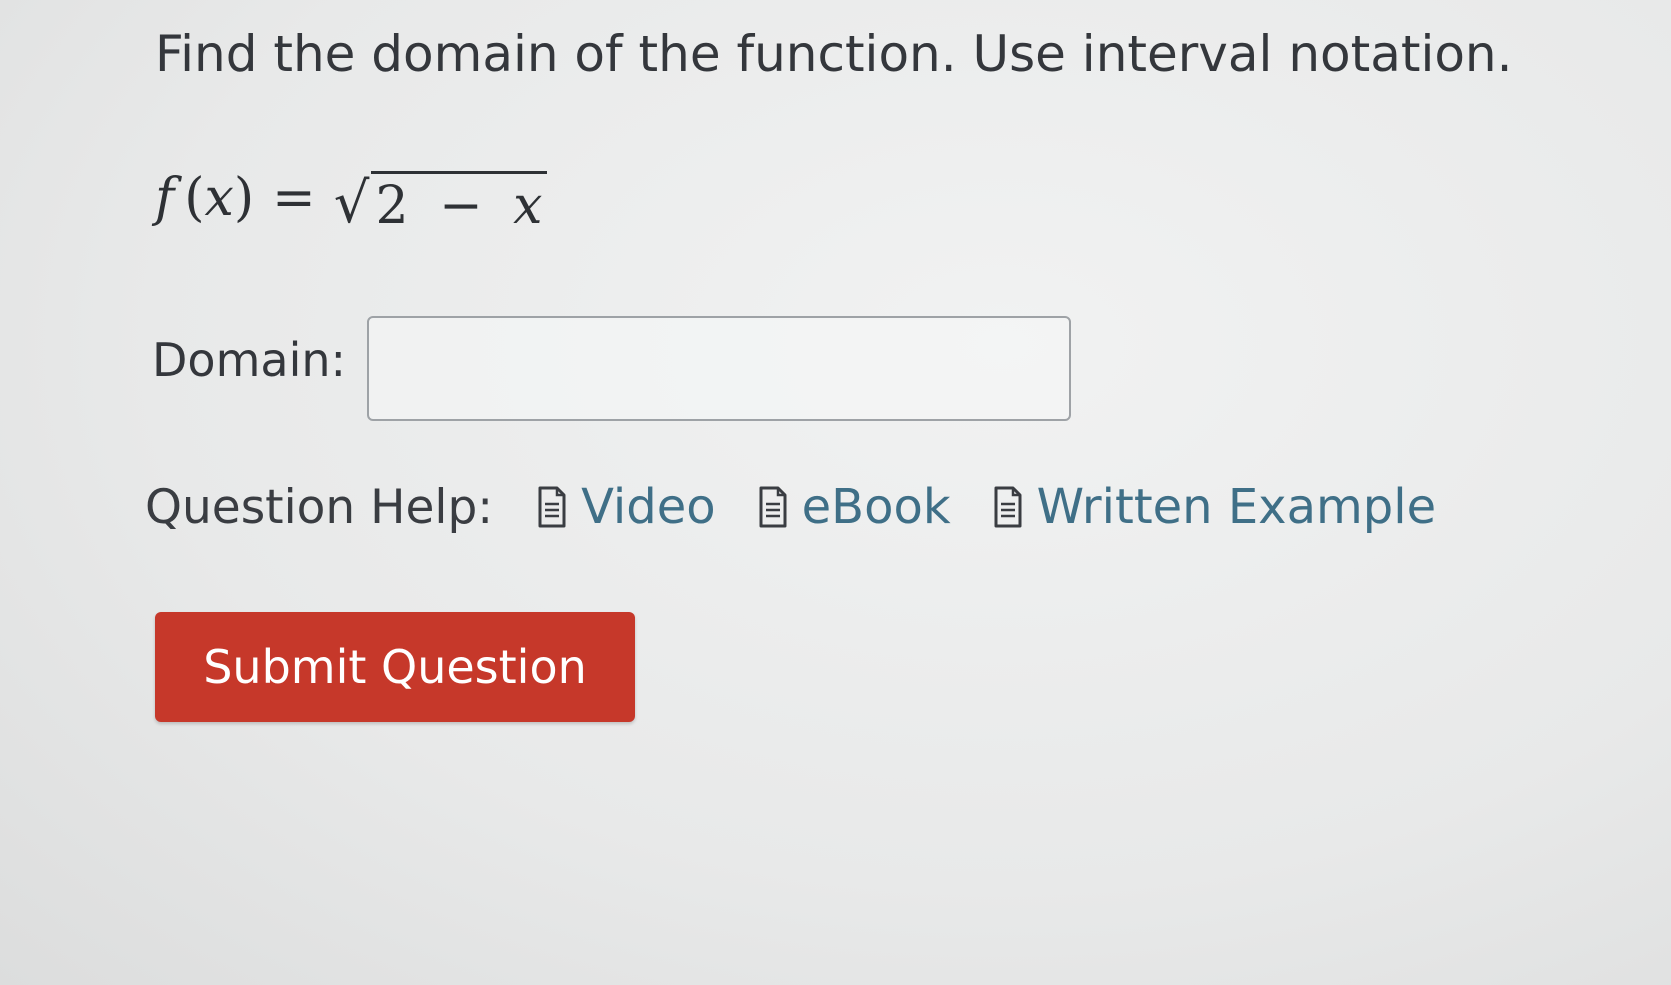 Image resolution: width=1671 pixels, height=985 pixels. What do you see at coordinates (719, 368) in the screenshot?
I see `domain-input` at bounding box center [719, 368].